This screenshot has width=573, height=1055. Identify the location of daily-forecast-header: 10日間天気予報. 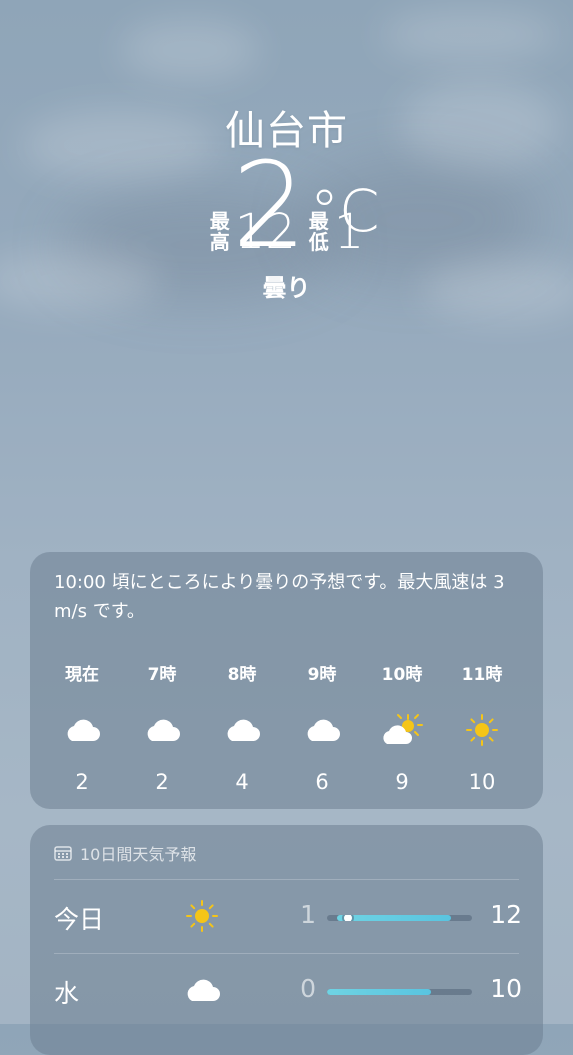
(125, 853).